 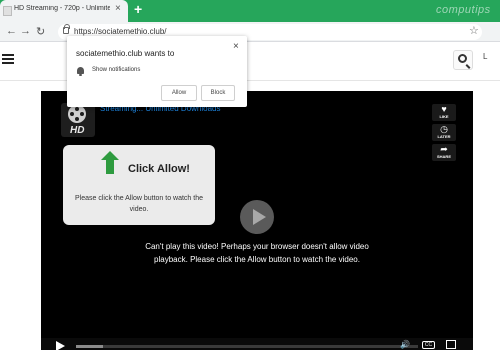 What do you see at coordinates (159, 169) in the screenshot?
I see `click-allow-heading: Click Allow!` at bounding box center [159, 169].